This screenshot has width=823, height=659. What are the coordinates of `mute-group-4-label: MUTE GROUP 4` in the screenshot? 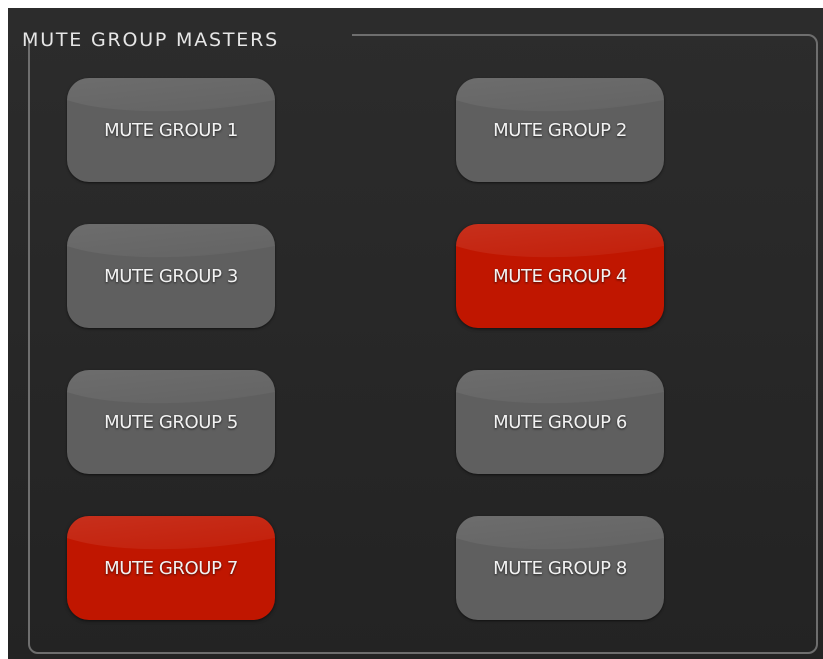 It's located at (560, 276).